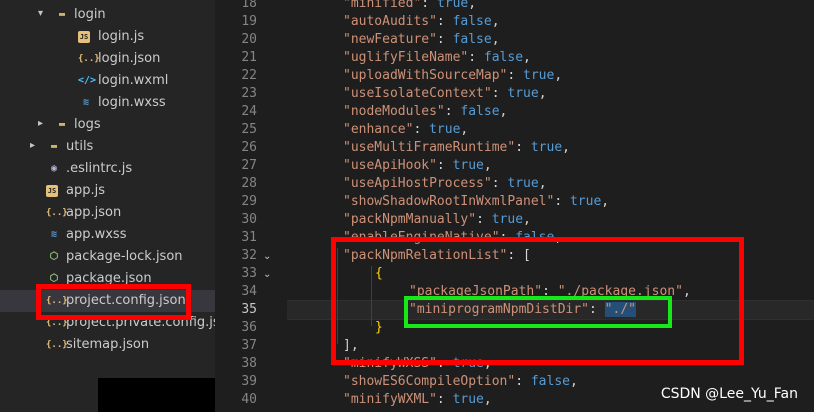 The width and height of the screenshot is (814, 412). I want to click on tree-item-label: package-lock.json, so click(124, 256).